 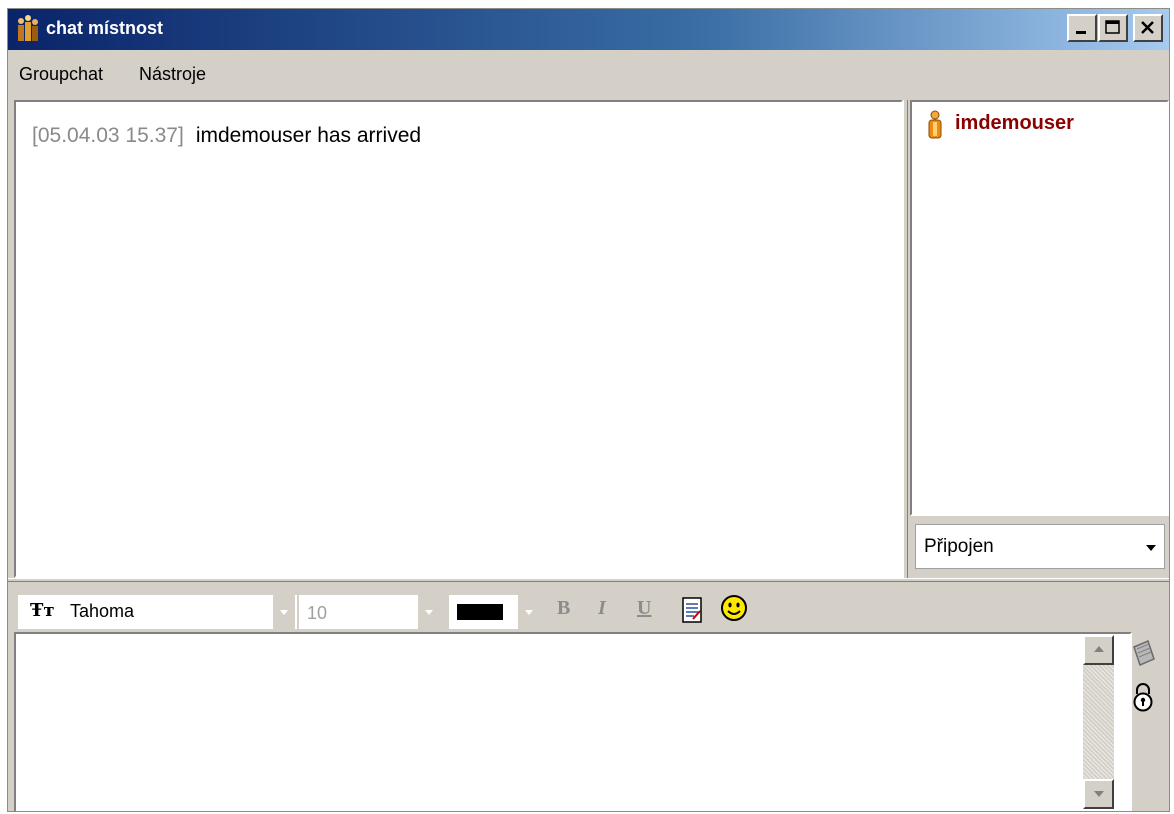 I want to click on italic-button: I, so click(x=602, y=608).